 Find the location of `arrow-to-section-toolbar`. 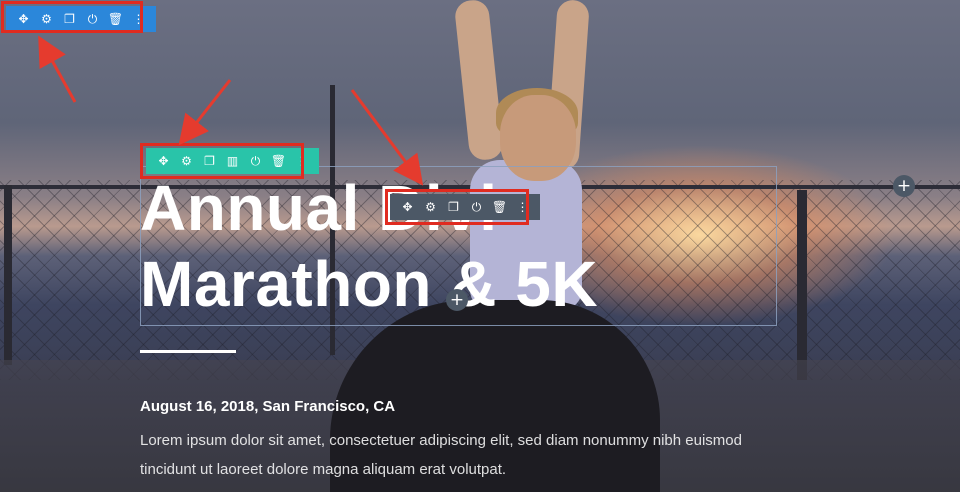

arrow-to-section-toolbar is located at coordinates (57, 69).